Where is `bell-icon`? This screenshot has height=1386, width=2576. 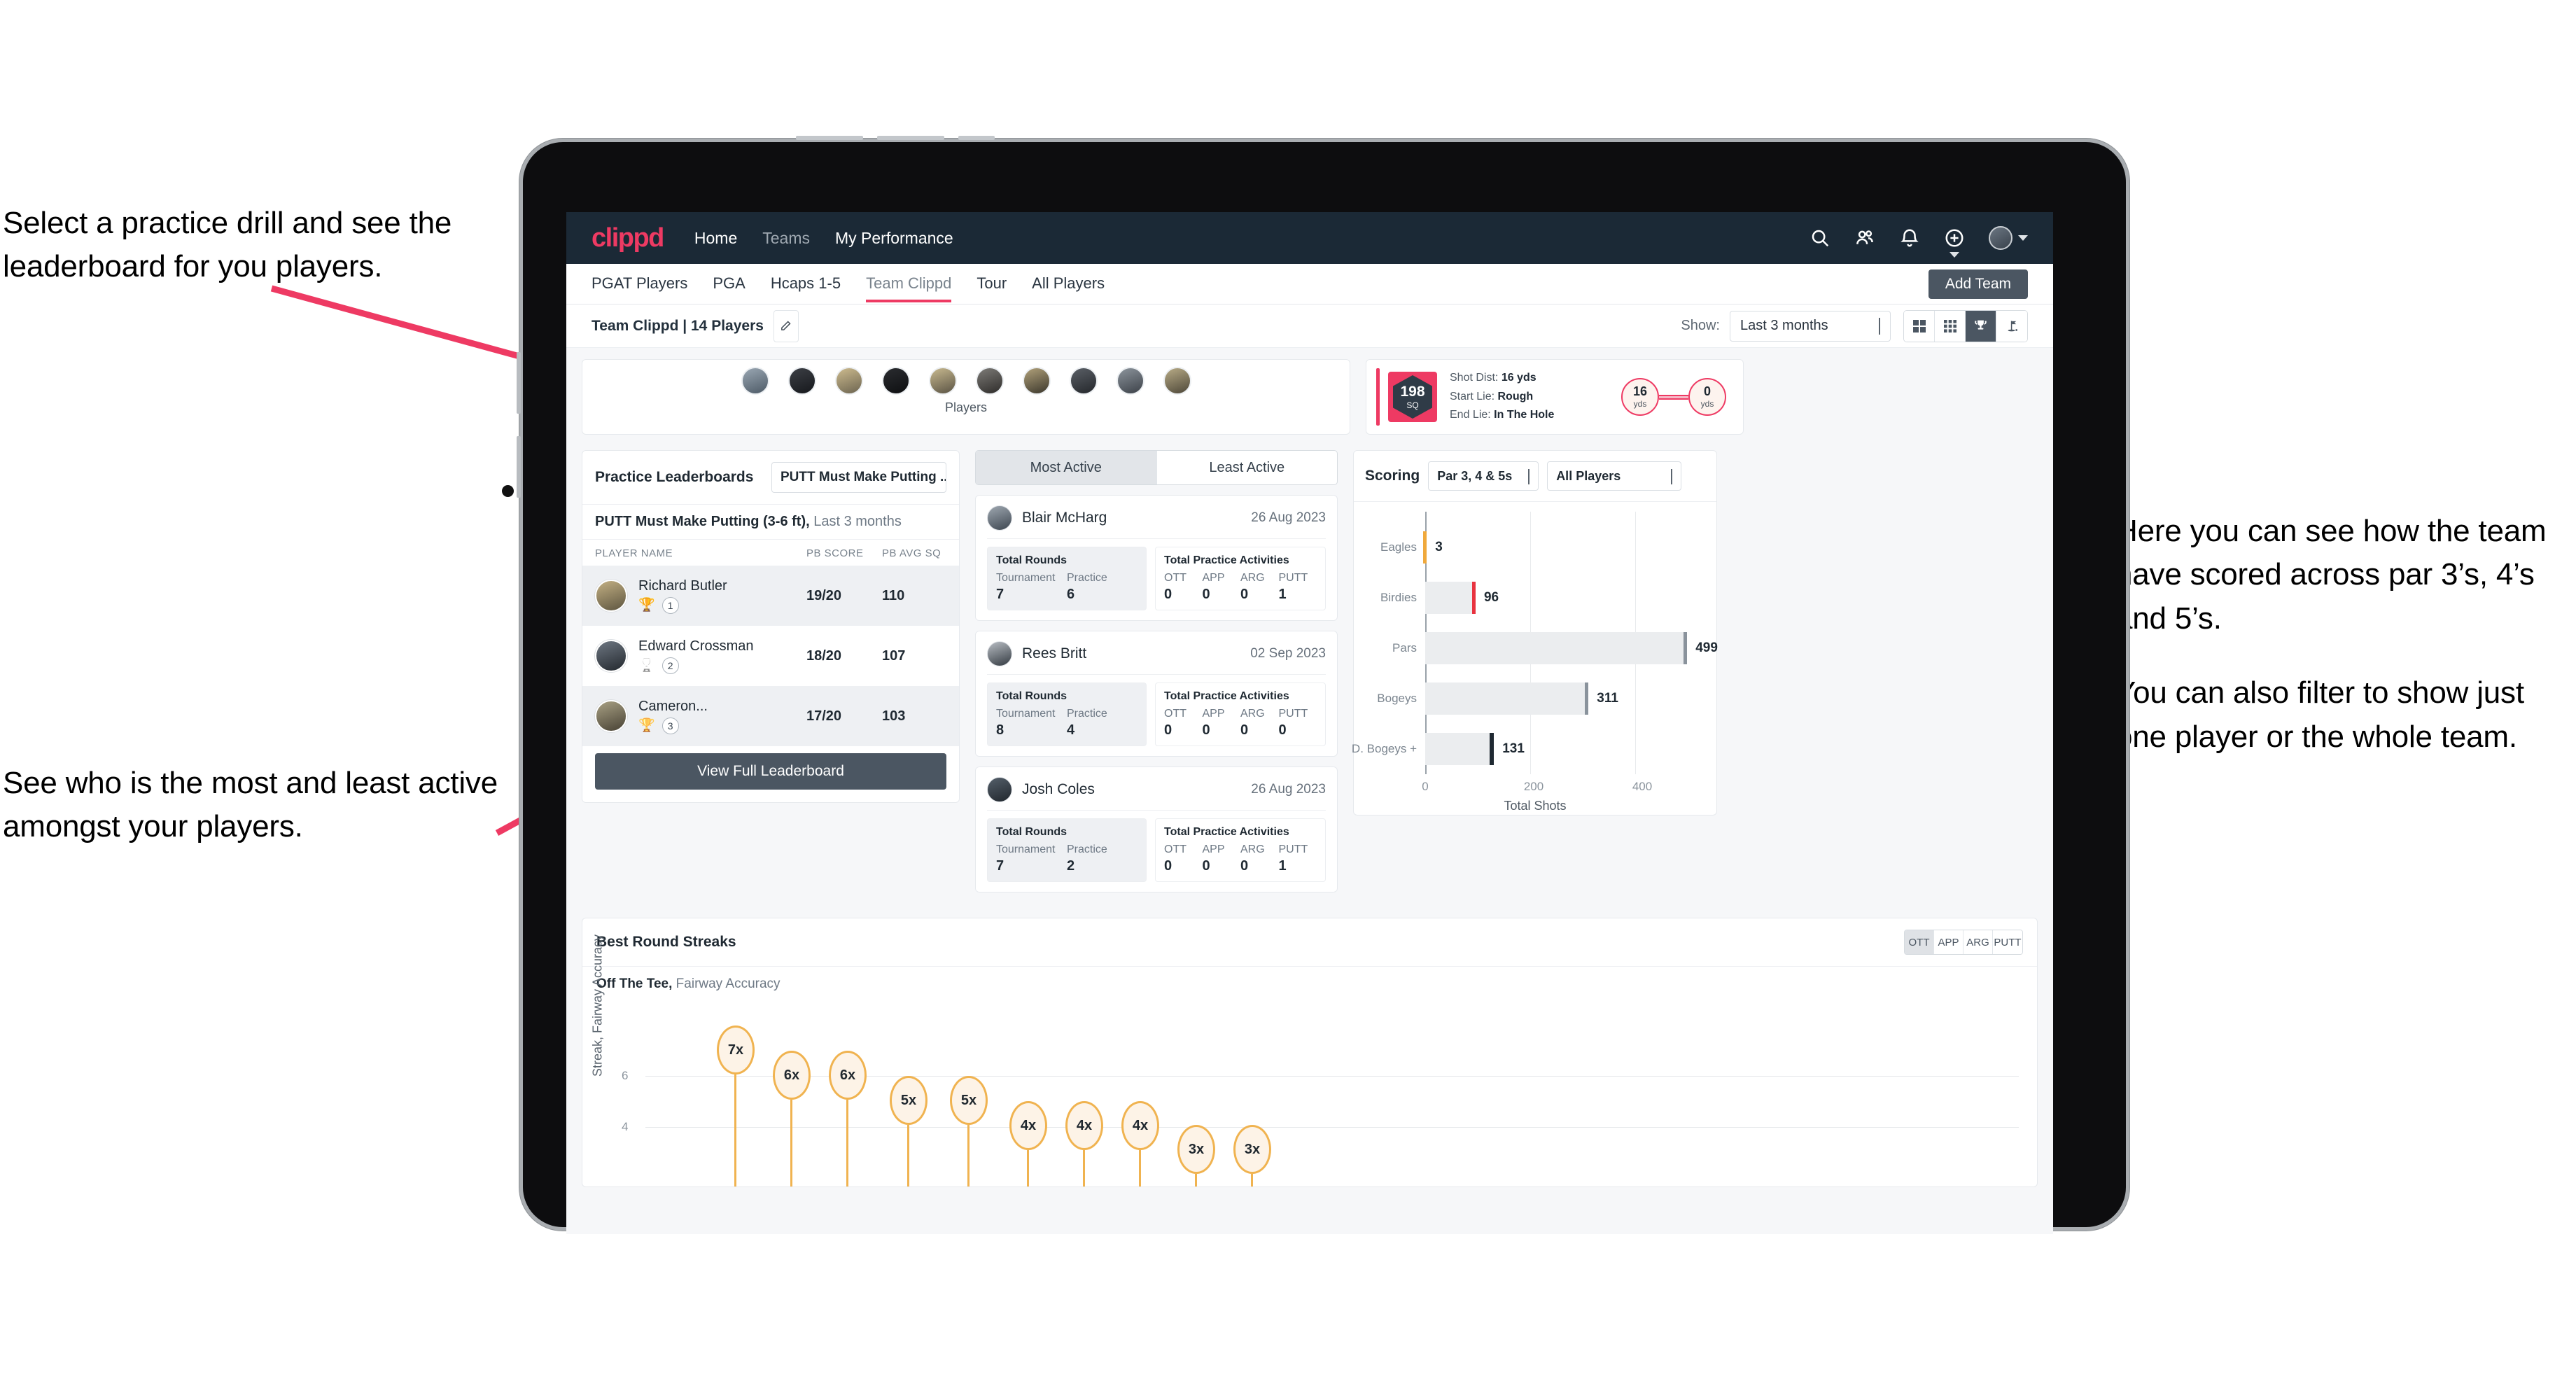 bell-icon is located at coordinates (1909, 237).